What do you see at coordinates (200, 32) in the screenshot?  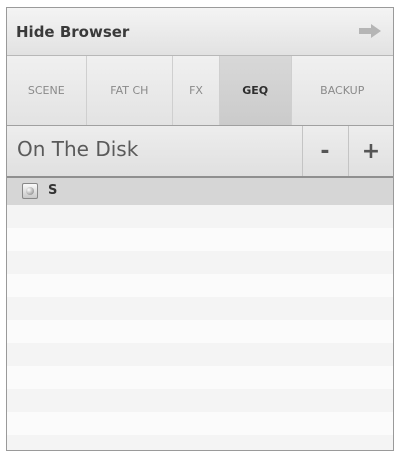 I see `hide-browser-bar: Hide Browser` at bounding box center [200, 32].